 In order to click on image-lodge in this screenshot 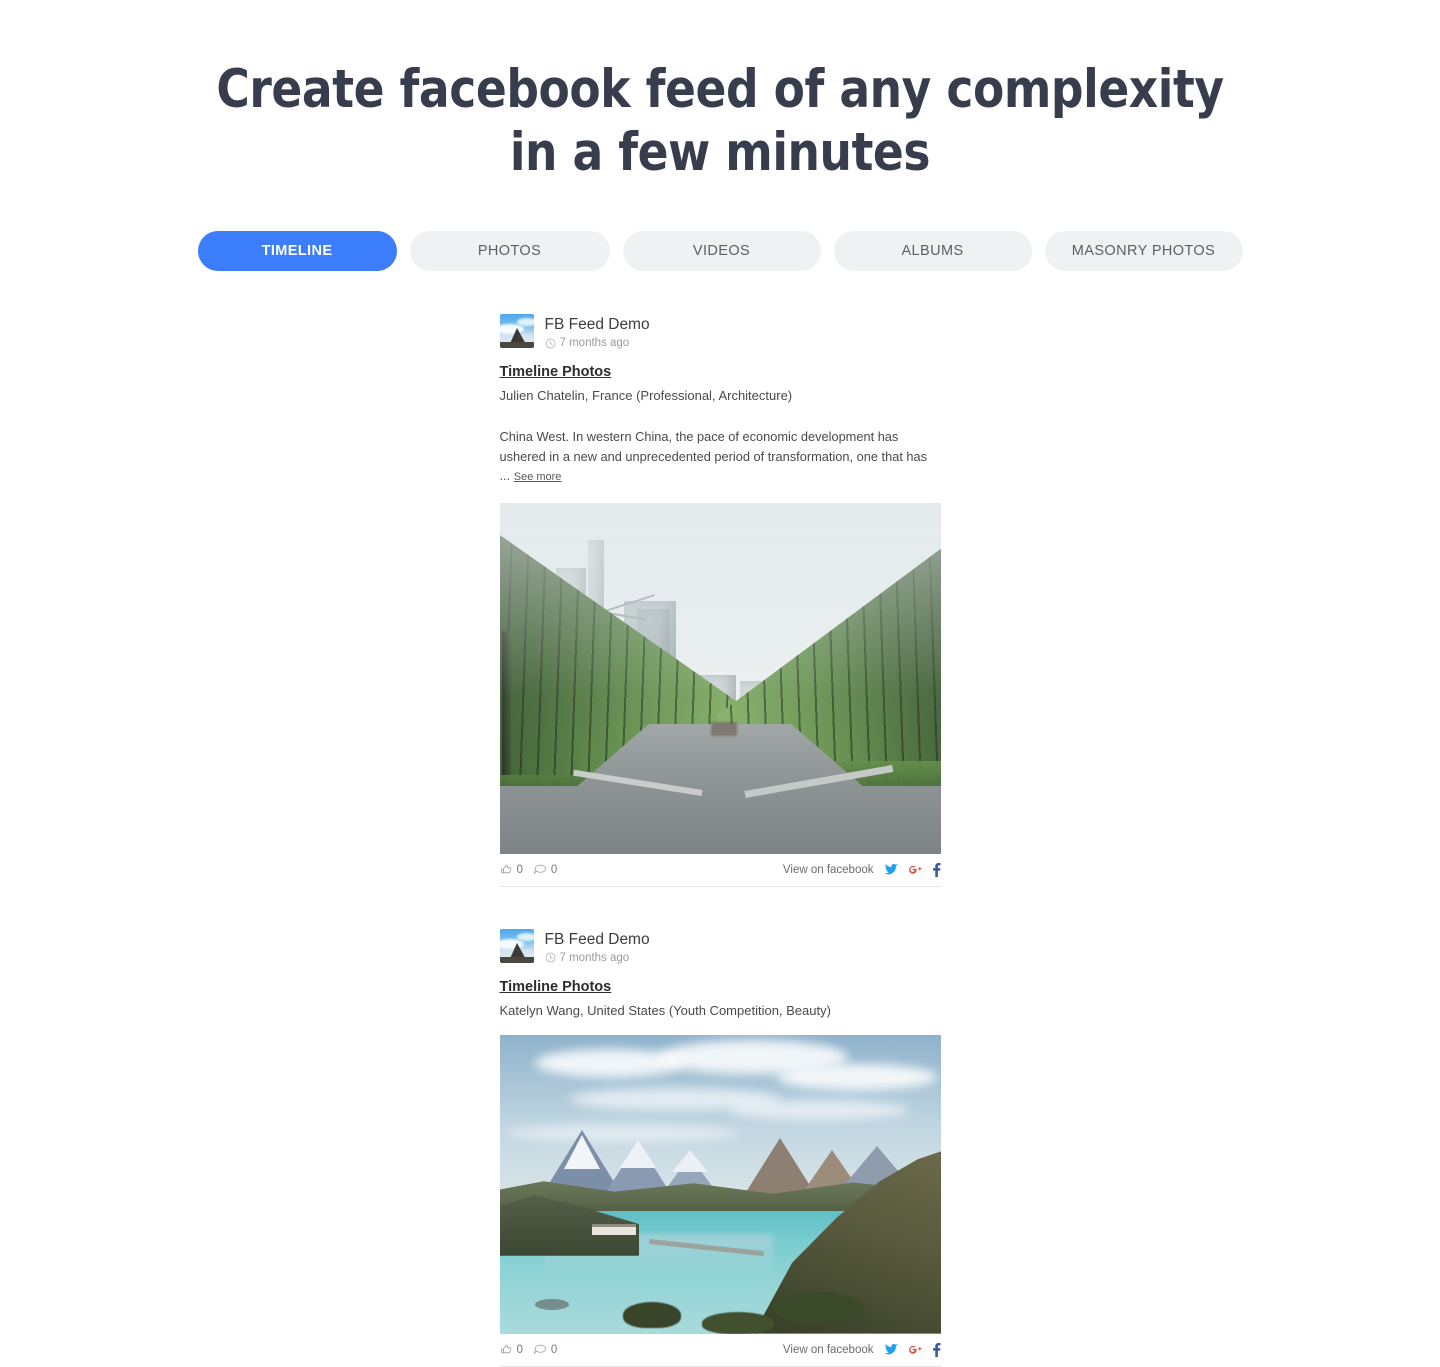, I will do `click(614, 1229)`.